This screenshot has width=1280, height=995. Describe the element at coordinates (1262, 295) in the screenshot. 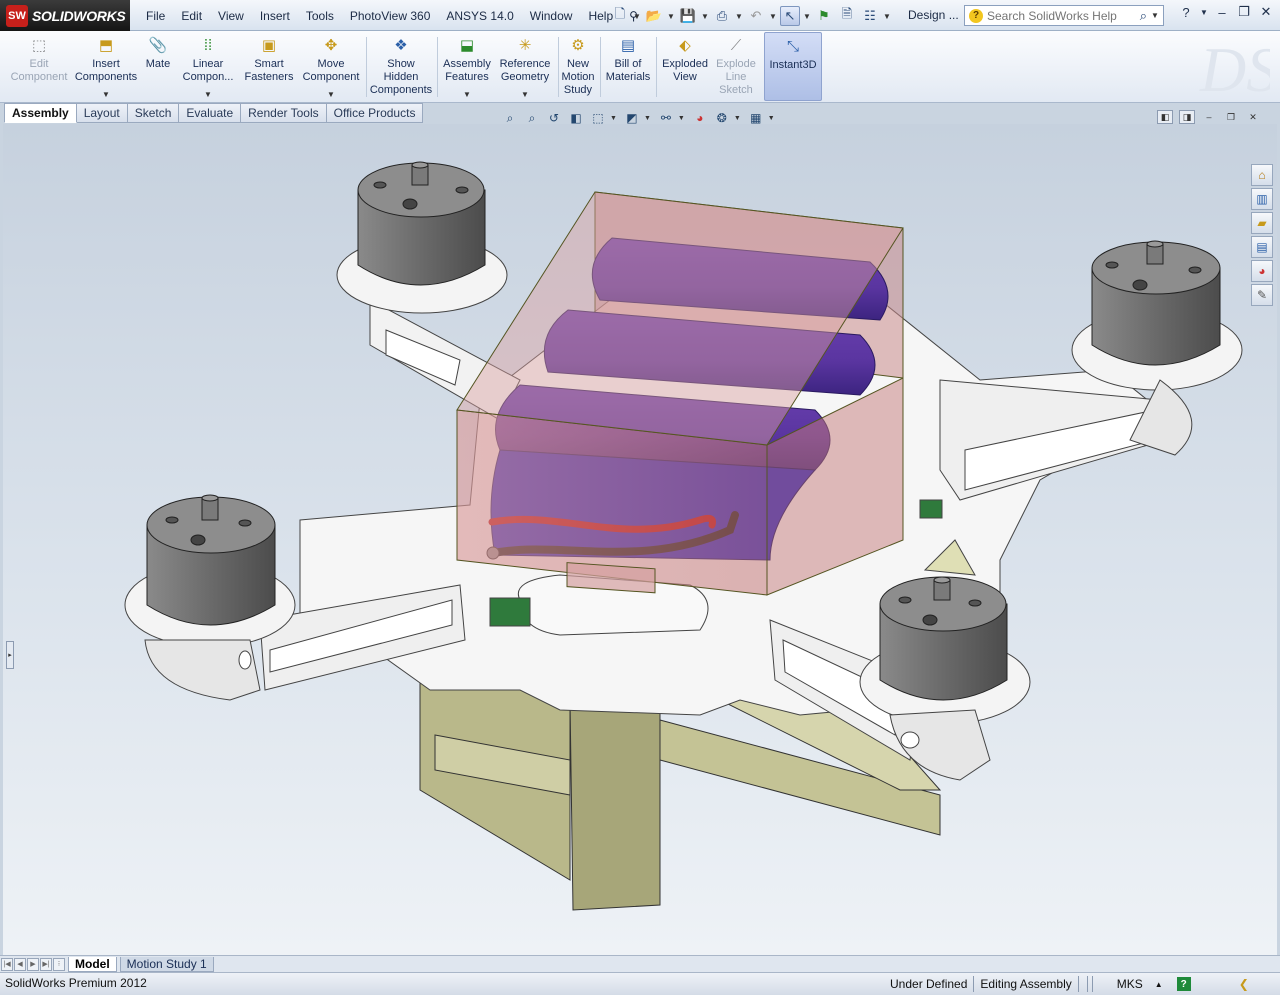

I see `custom-properties-icon: ✎` at that location.